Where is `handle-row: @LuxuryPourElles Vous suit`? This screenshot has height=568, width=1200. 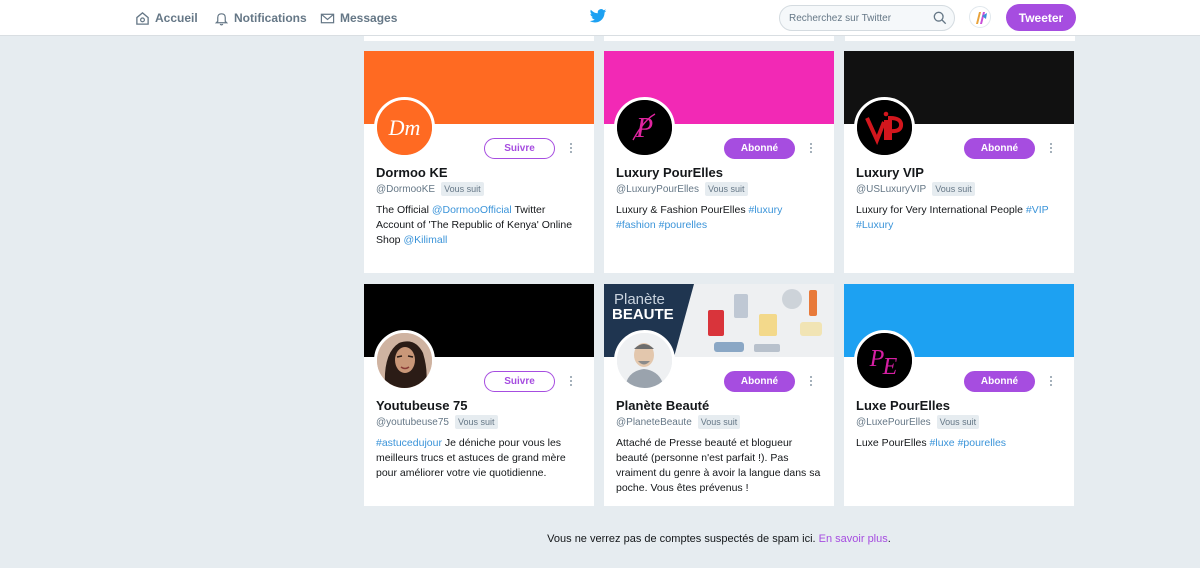
handle-row: @LuxuryPourElles Vous suit is located at coordinates (682, 189).